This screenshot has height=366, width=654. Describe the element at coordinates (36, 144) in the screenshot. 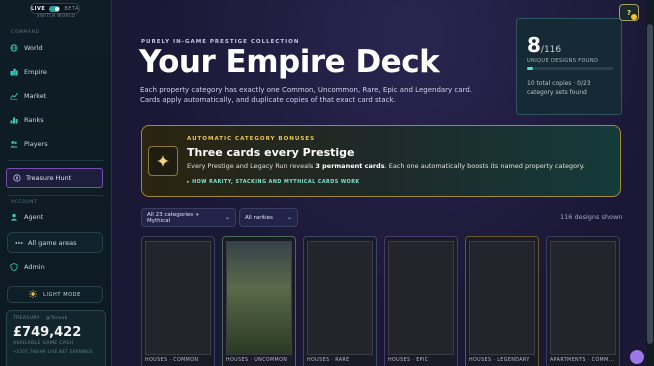

I see `sidebar-item-label: Players` at that location.